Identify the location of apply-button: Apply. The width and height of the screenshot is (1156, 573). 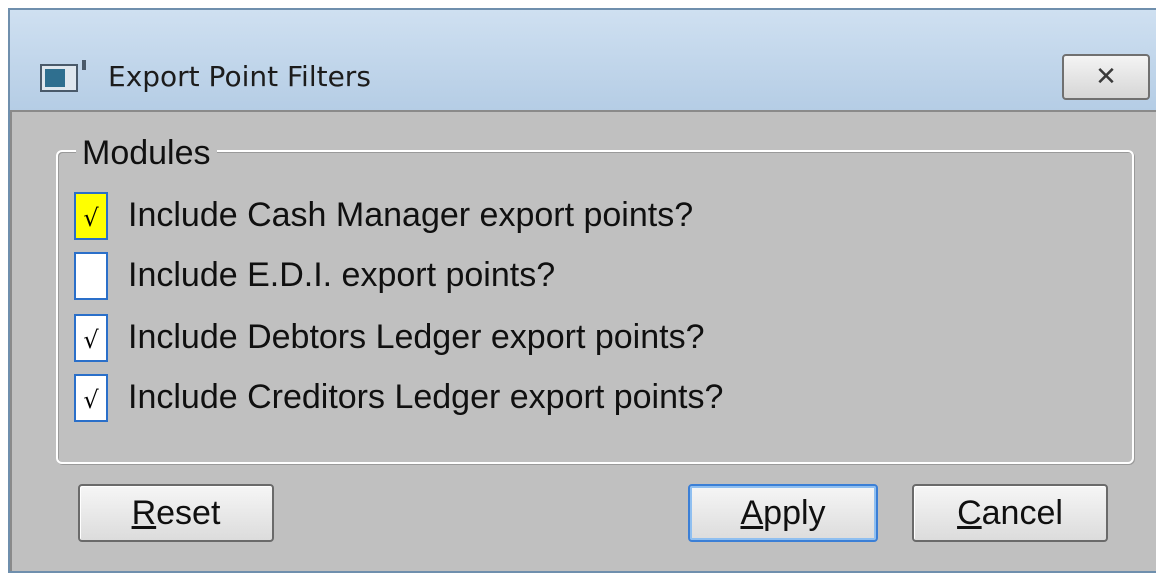
(783, 513).